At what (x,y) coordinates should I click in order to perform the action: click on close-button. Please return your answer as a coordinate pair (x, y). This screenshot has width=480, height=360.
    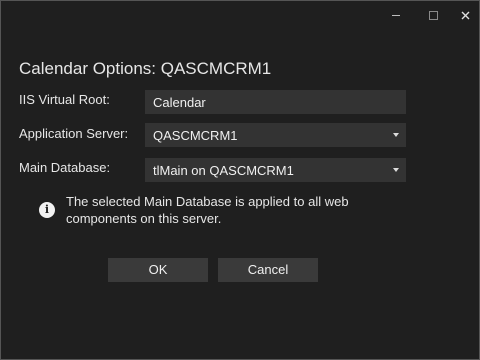
    Looking at the image, I should click on (464, 15).